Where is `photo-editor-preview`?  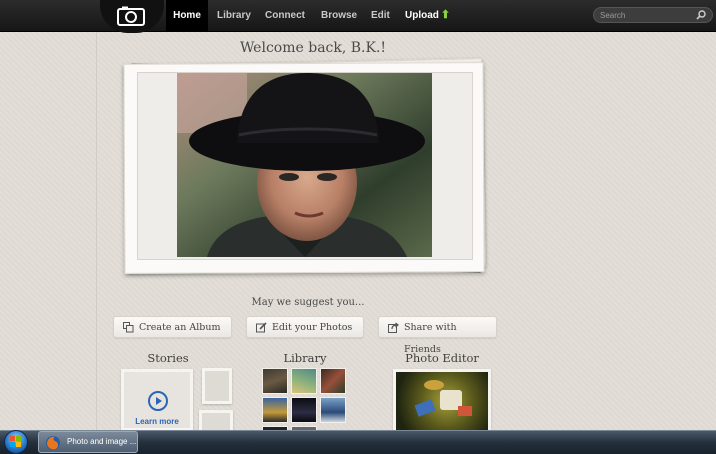
photo-editor-preview is located at coordinates (442, 401).